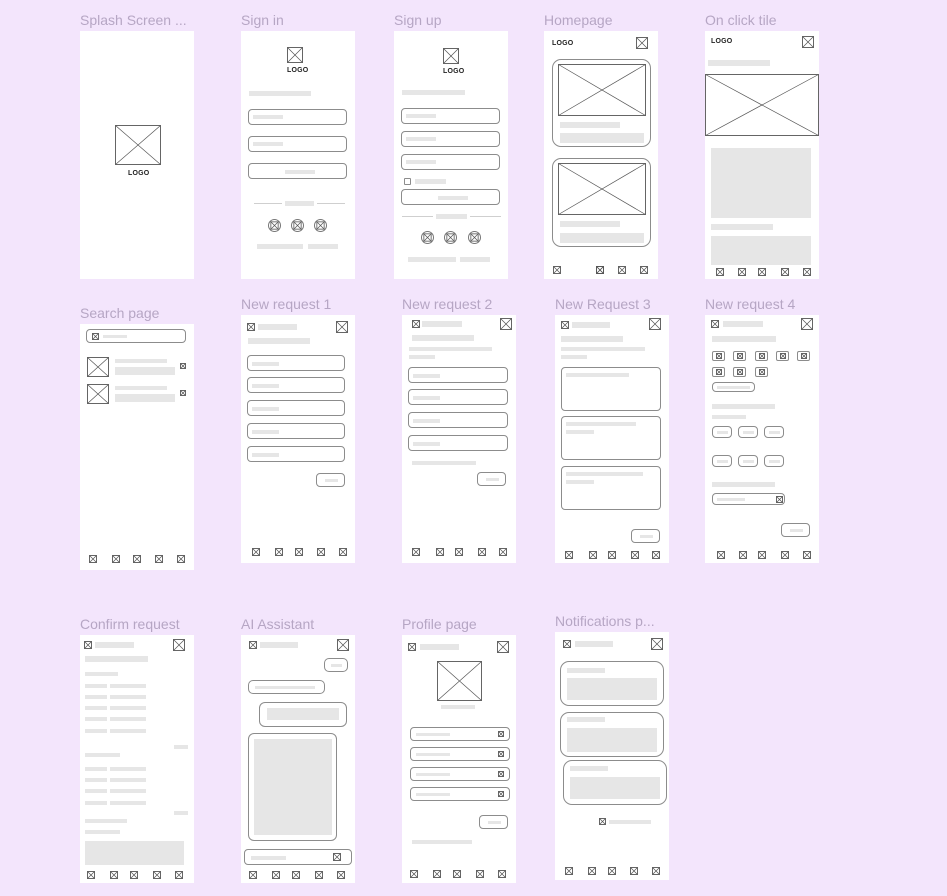 The height and width of the screenshot is (896, 947). Describe the element at coordinates (407, 181) in the screenshot. I see `terms-checkbox` at that location.